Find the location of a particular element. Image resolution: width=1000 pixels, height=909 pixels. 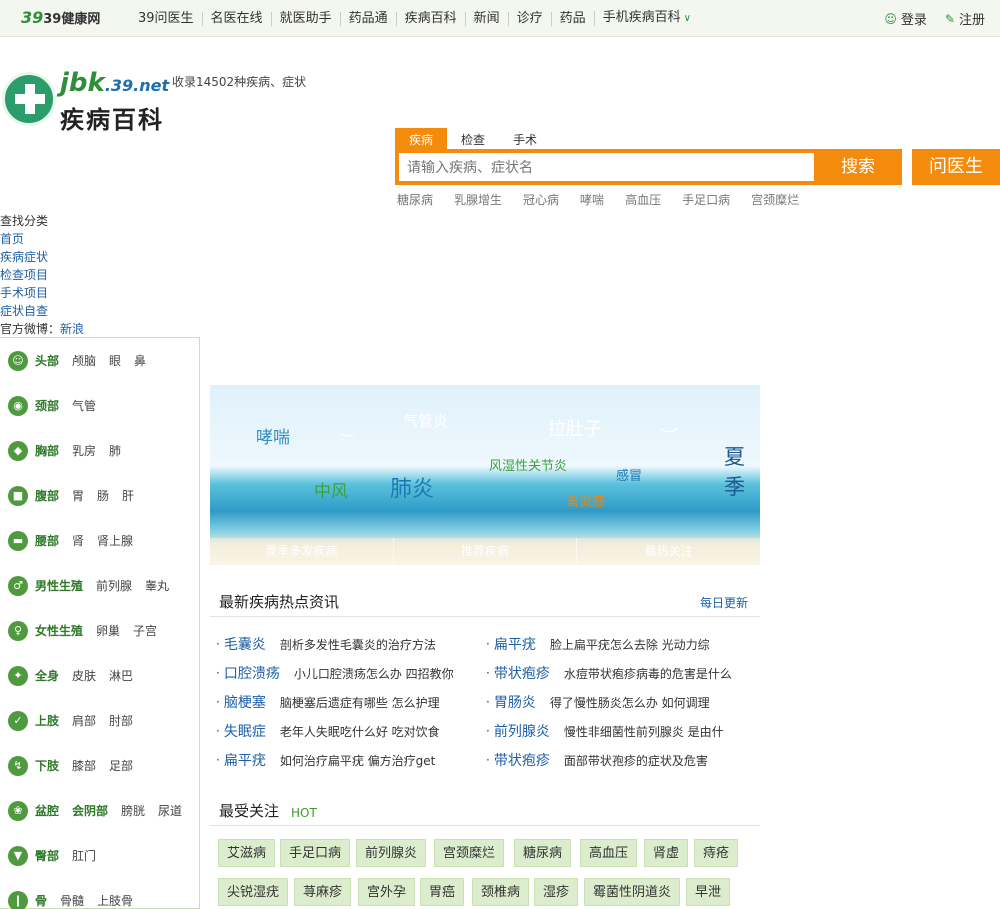

sidebar-item-wholebody: ✦ 全身 皮肤 淋巴 is located at coordinates (99, 675).